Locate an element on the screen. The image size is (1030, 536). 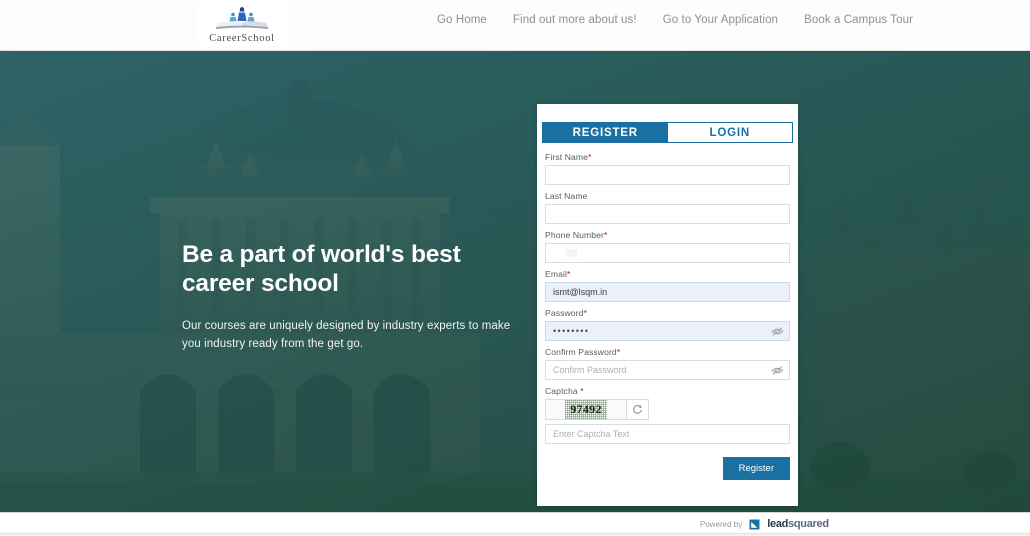
captcha-refresh-button is located at coordinates (638, 409).